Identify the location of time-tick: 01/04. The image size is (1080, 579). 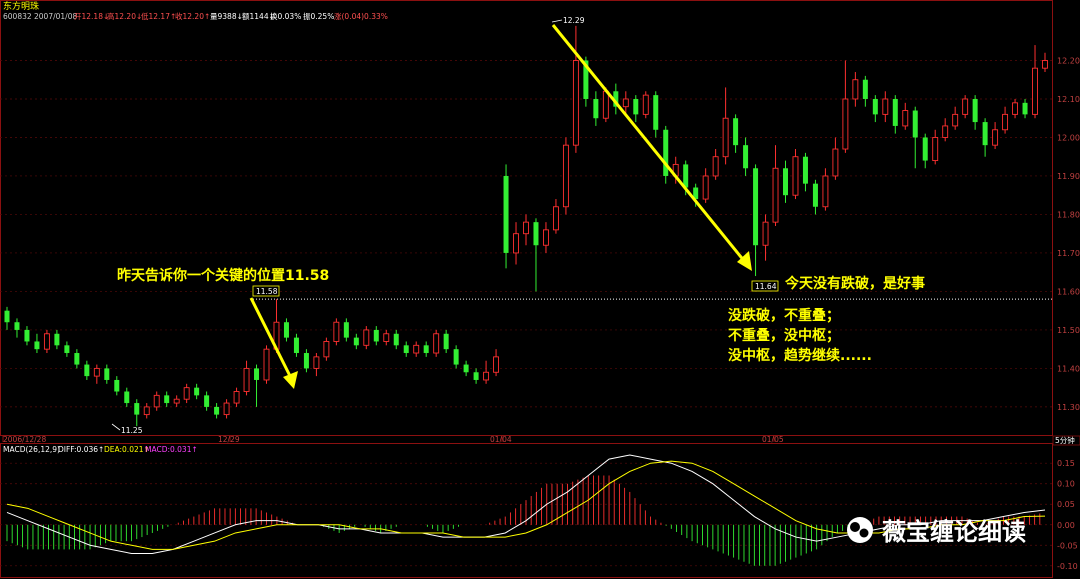
(501, 439).